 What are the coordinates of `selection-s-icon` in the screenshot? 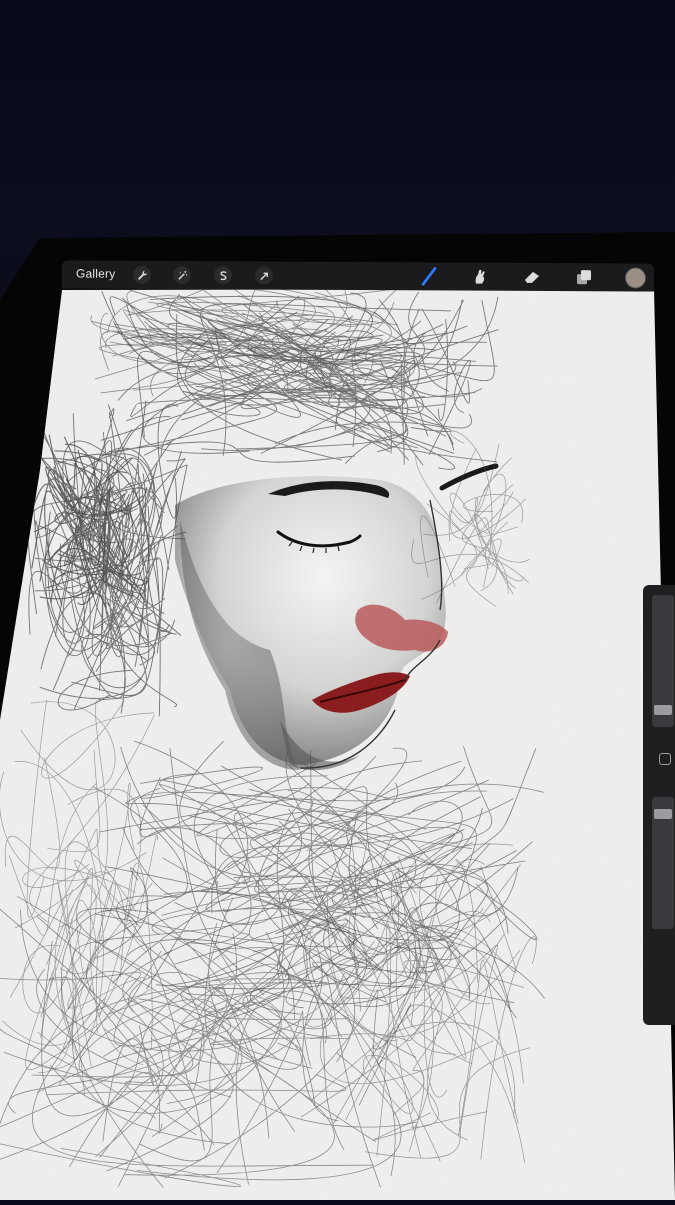 It's located at (223, 275).